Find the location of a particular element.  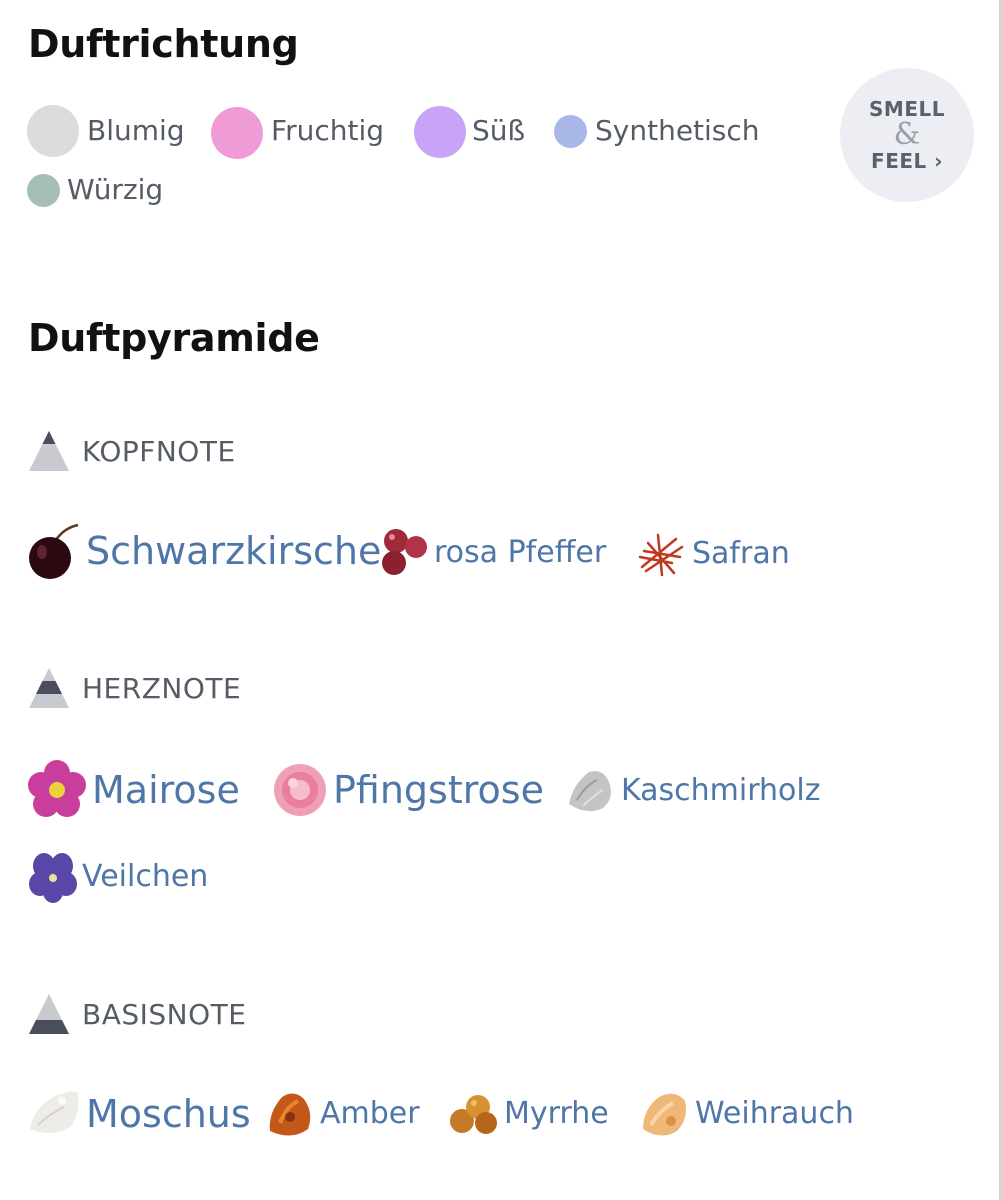

peony-icon is located at coordinates (300, 790).